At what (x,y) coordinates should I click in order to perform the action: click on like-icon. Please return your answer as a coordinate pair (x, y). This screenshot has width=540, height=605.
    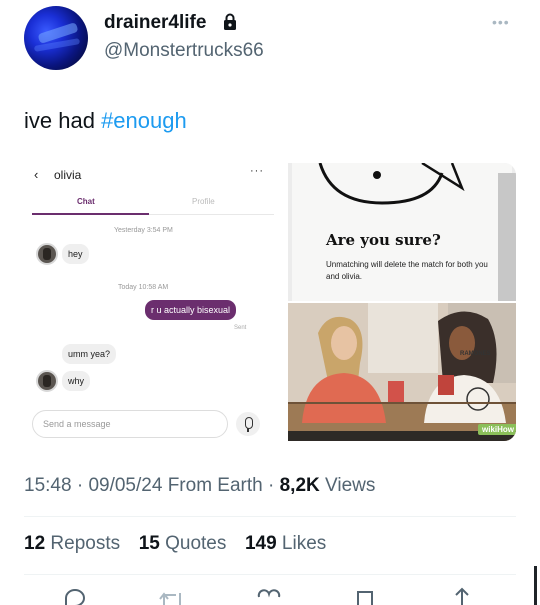
    Looking at the image, I should click on (269, 596).